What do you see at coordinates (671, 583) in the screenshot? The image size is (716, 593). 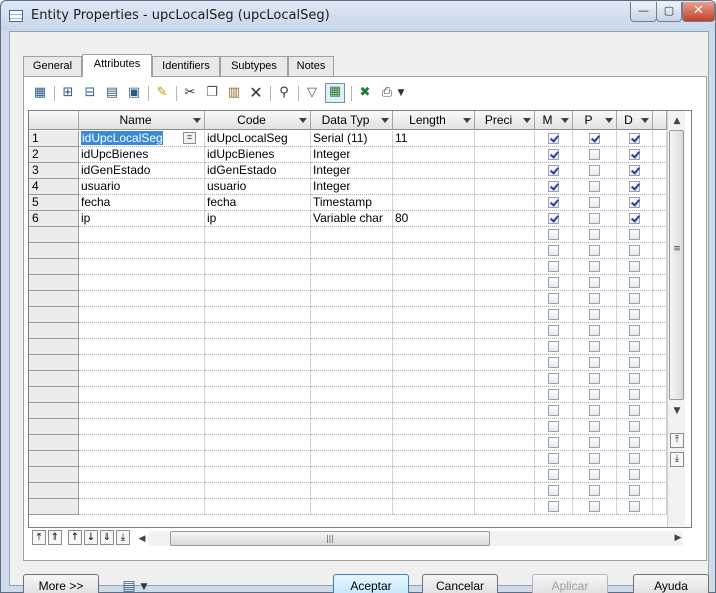 I see `help-button: Ayuda` at bounding box center [671, 583].